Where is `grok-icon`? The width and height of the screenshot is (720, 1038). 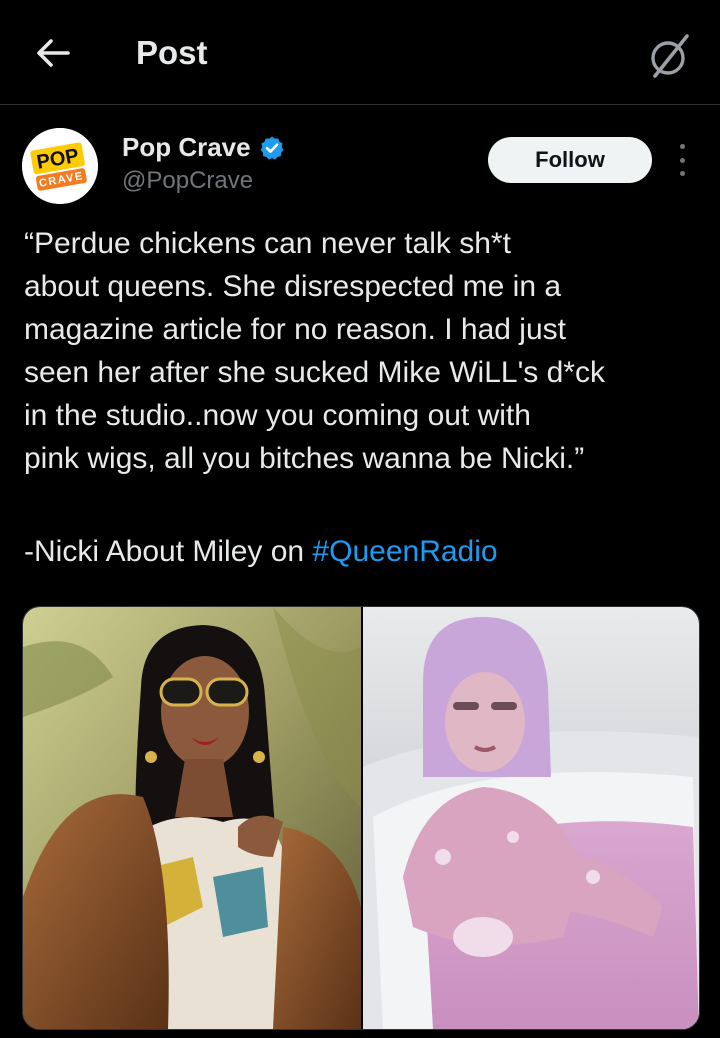 grok-icon is located at coordinates (670, 56).